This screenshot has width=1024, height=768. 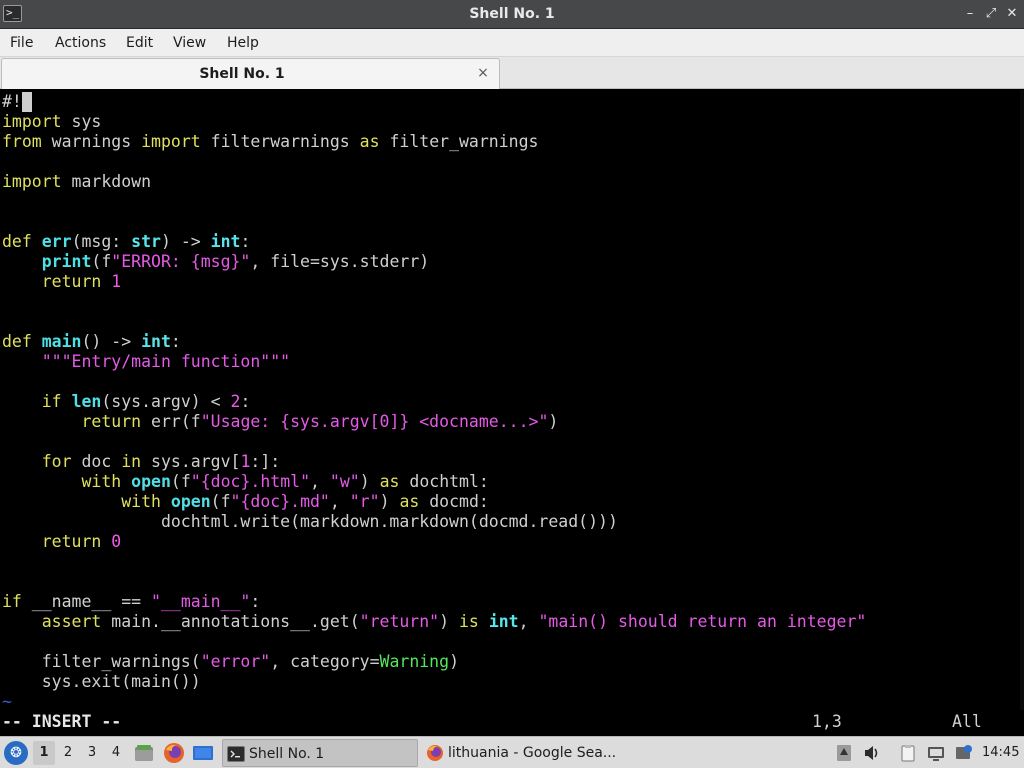 What do you see at coordinates (80, 43) in the screenshot?
I see `menu-actions: Actions` at bounding box center [80, 43].